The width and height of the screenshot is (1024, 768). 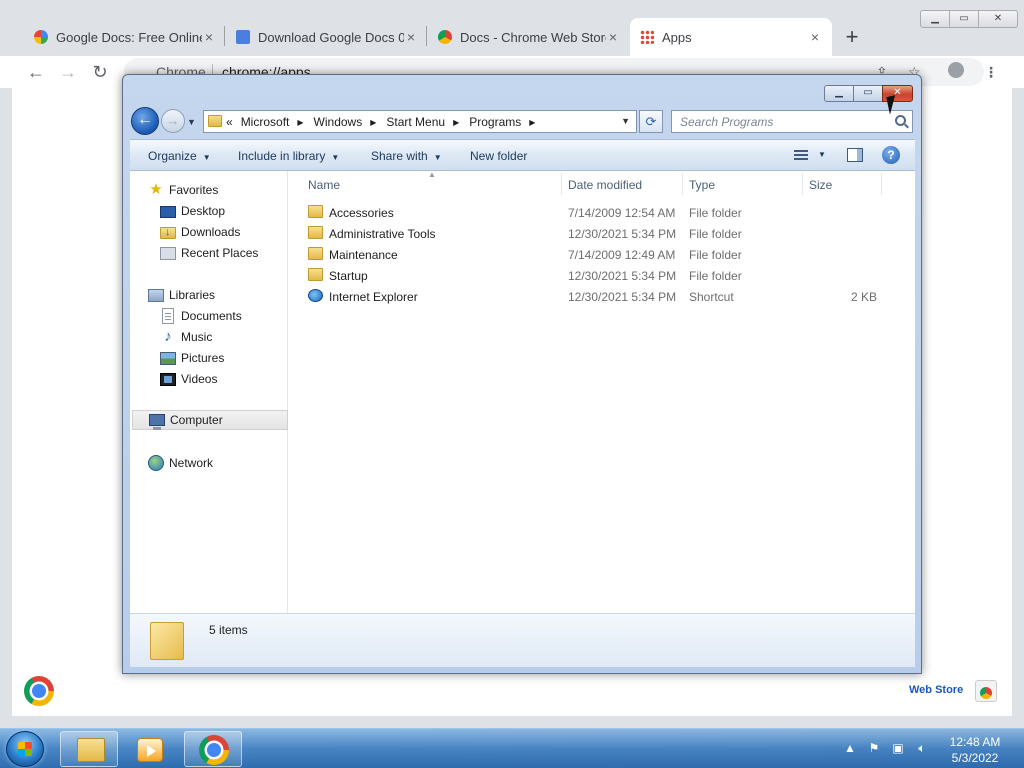 What do you see at coordinates (495, 122) in the screenshot?
I see `breadcrumb-programs: Programs` at bounding box center [495, 122].